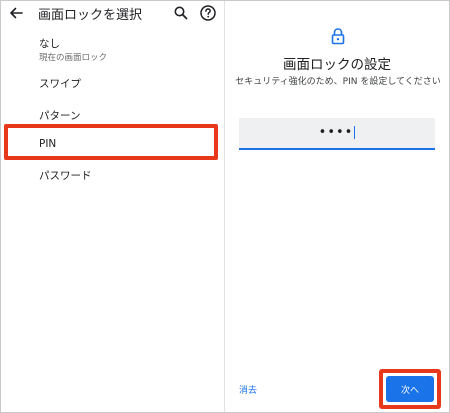 The image size is (450, 413). I want to click on setup-description: セキュリティ強化のため、PIN を設定してください, so click(338, 82).